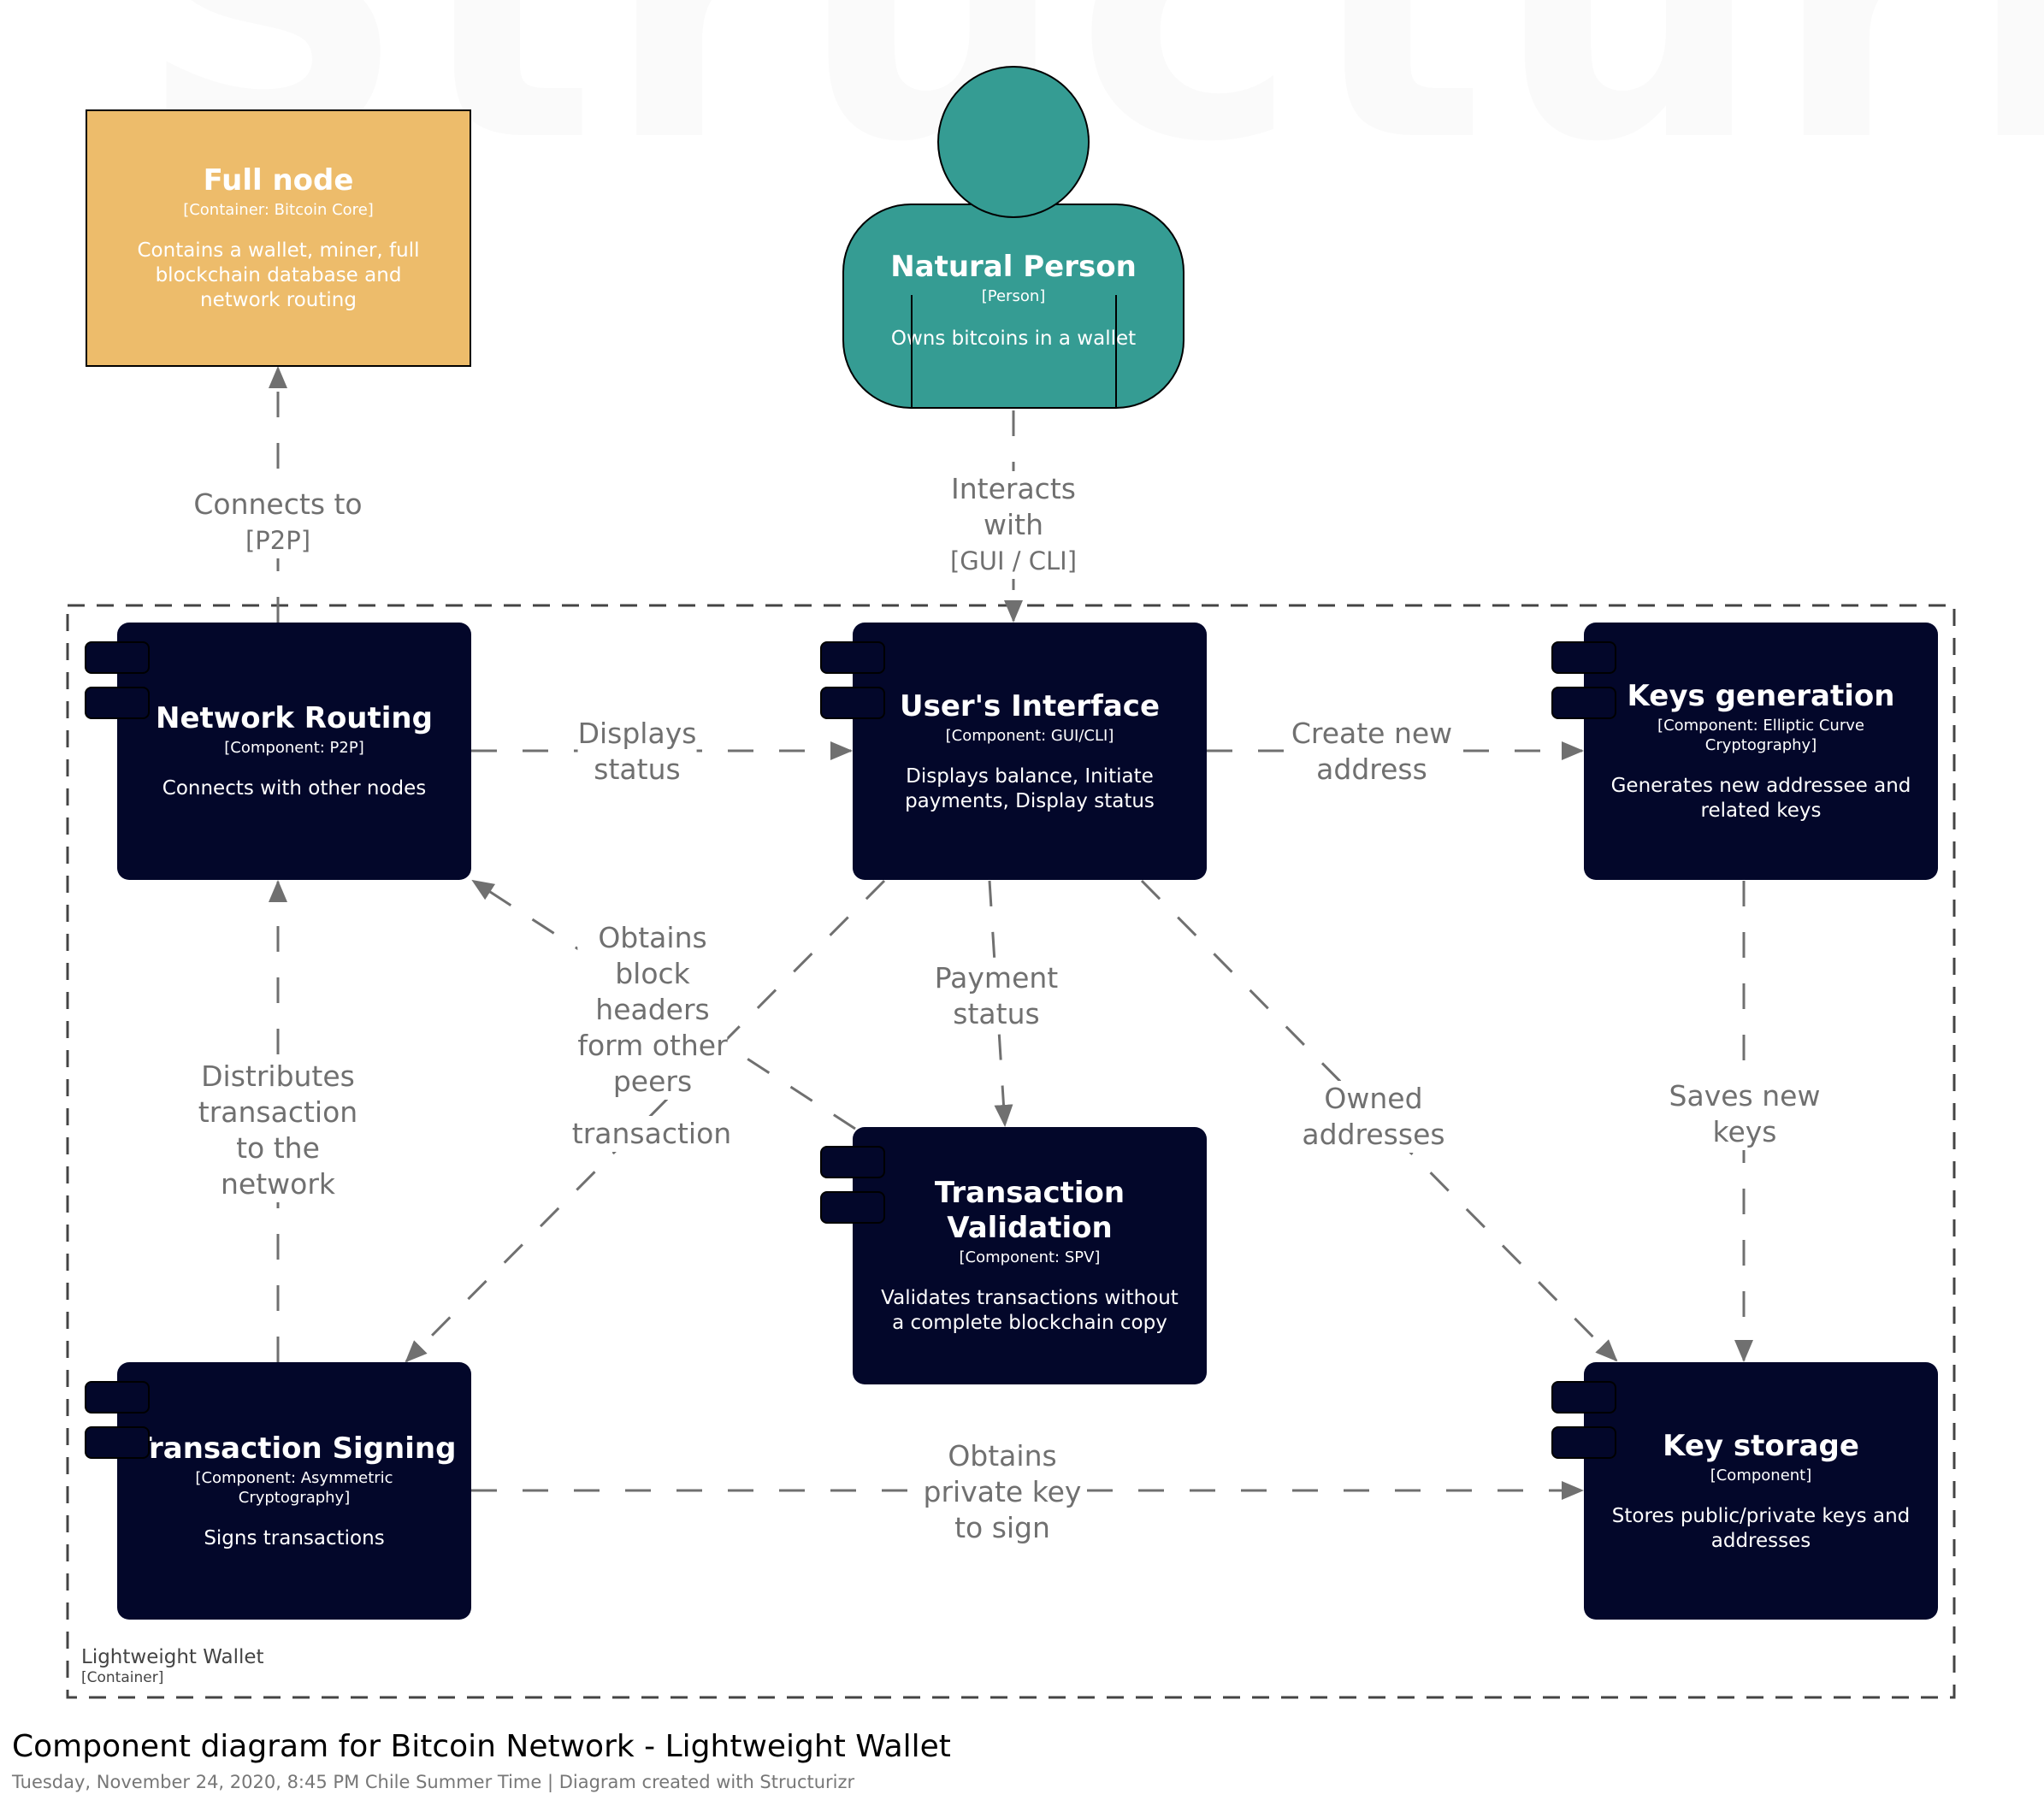  Describe the element at coordinates (1373, 1117) in the screenshot. I see `rel-label-owned-addresses: Owned addresses` at that location.